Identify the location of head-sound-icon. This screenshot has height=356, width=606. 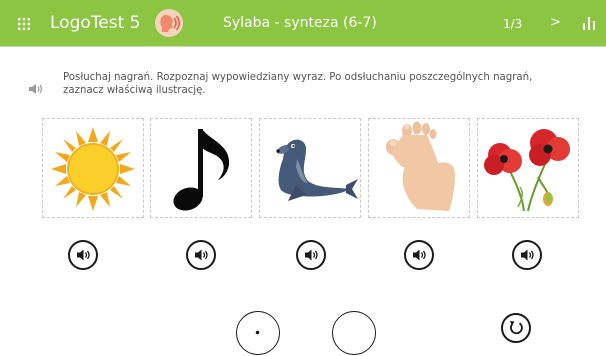
(169, 23).